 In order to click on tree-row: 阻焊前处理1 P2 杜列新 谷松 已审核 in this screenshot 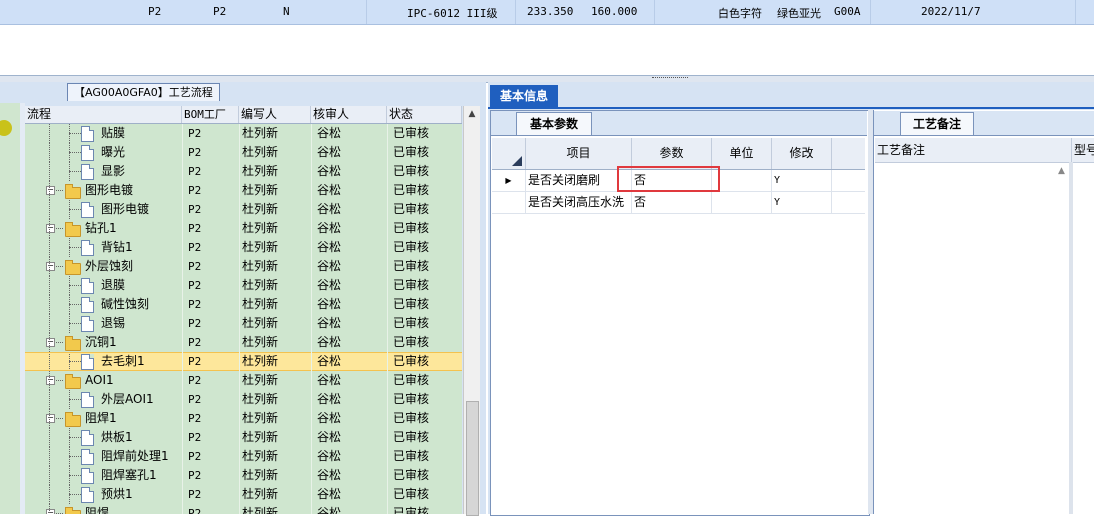, I will do `click(243, 456)`.